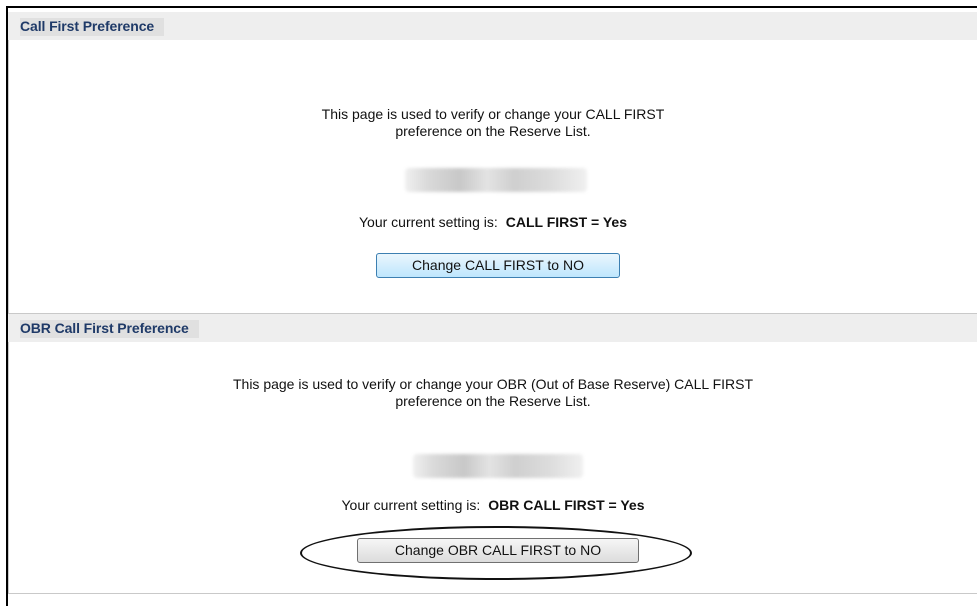 The image size is (977, 606). What do you see at coordinates (566, 505) in the screenshot?
I see `obr-call-first-setting-value: OBR CALL FIRST = Yes` at bounding box center [566, 505].